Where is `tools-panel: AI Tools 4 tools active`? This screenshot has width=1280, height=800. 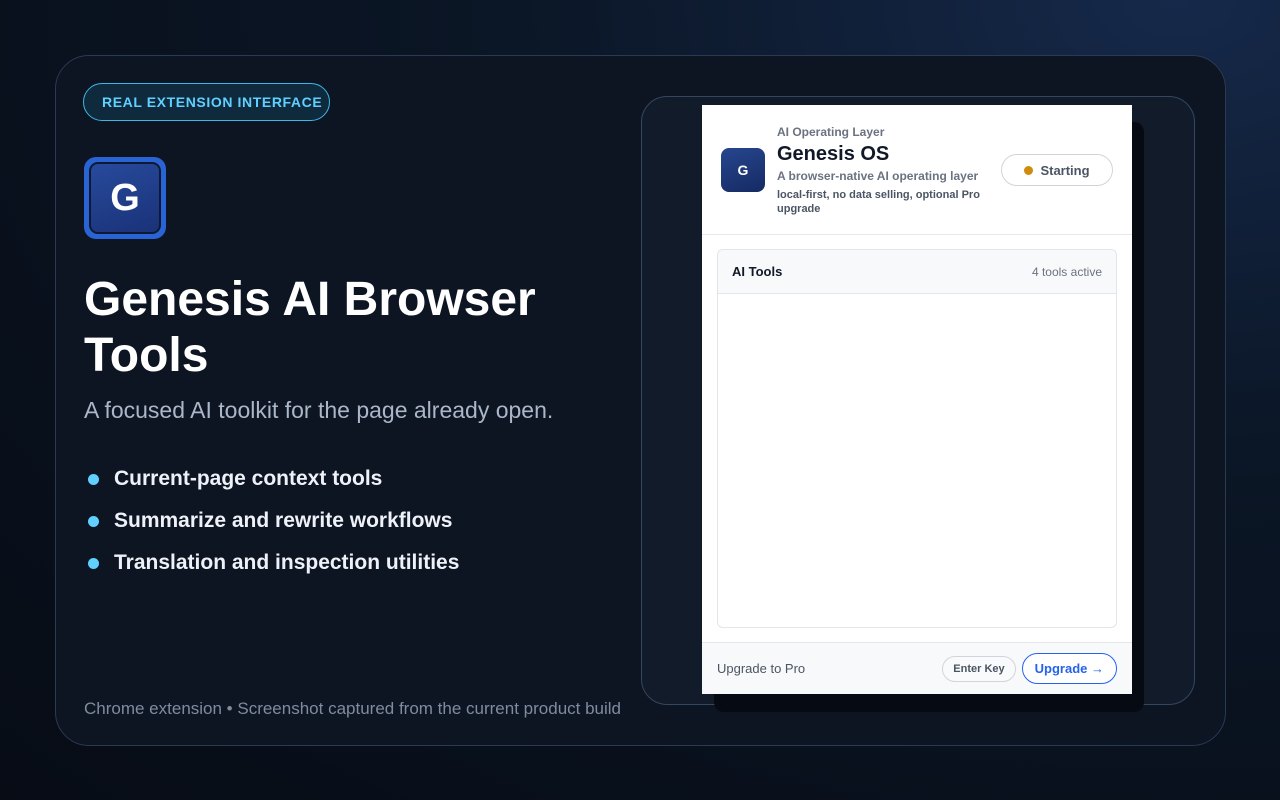
tools-panel: AI Tools 4 tools active is located at coordinates (917, 438).